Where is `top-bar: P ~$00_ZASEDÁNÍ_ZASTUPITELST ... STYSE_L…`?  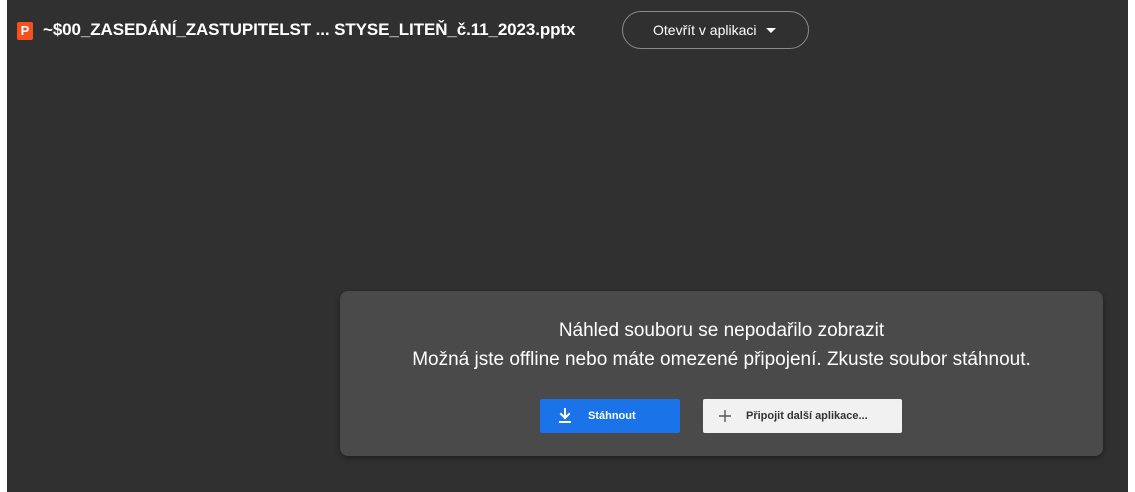
top-bar: P ~$00_ZASEDÁNÍ_ZASTUPITELST ... STYSE_L… is located at coordinates (567, 31).